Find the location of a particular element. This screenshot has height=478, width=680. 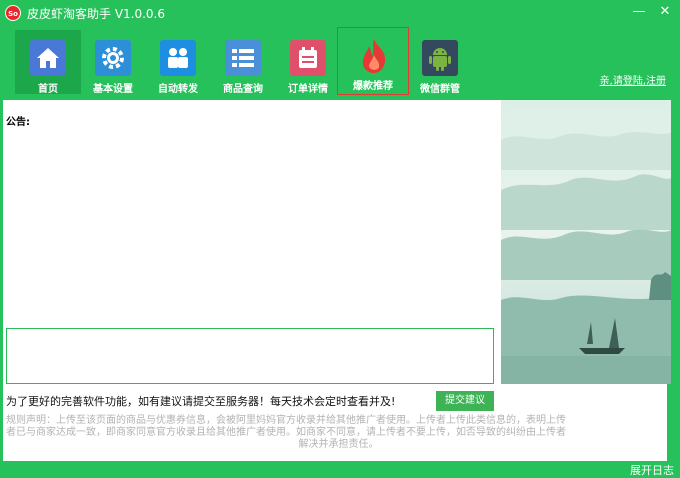

expand-log-button: 展开日志 is located at coordinates (652, 470).